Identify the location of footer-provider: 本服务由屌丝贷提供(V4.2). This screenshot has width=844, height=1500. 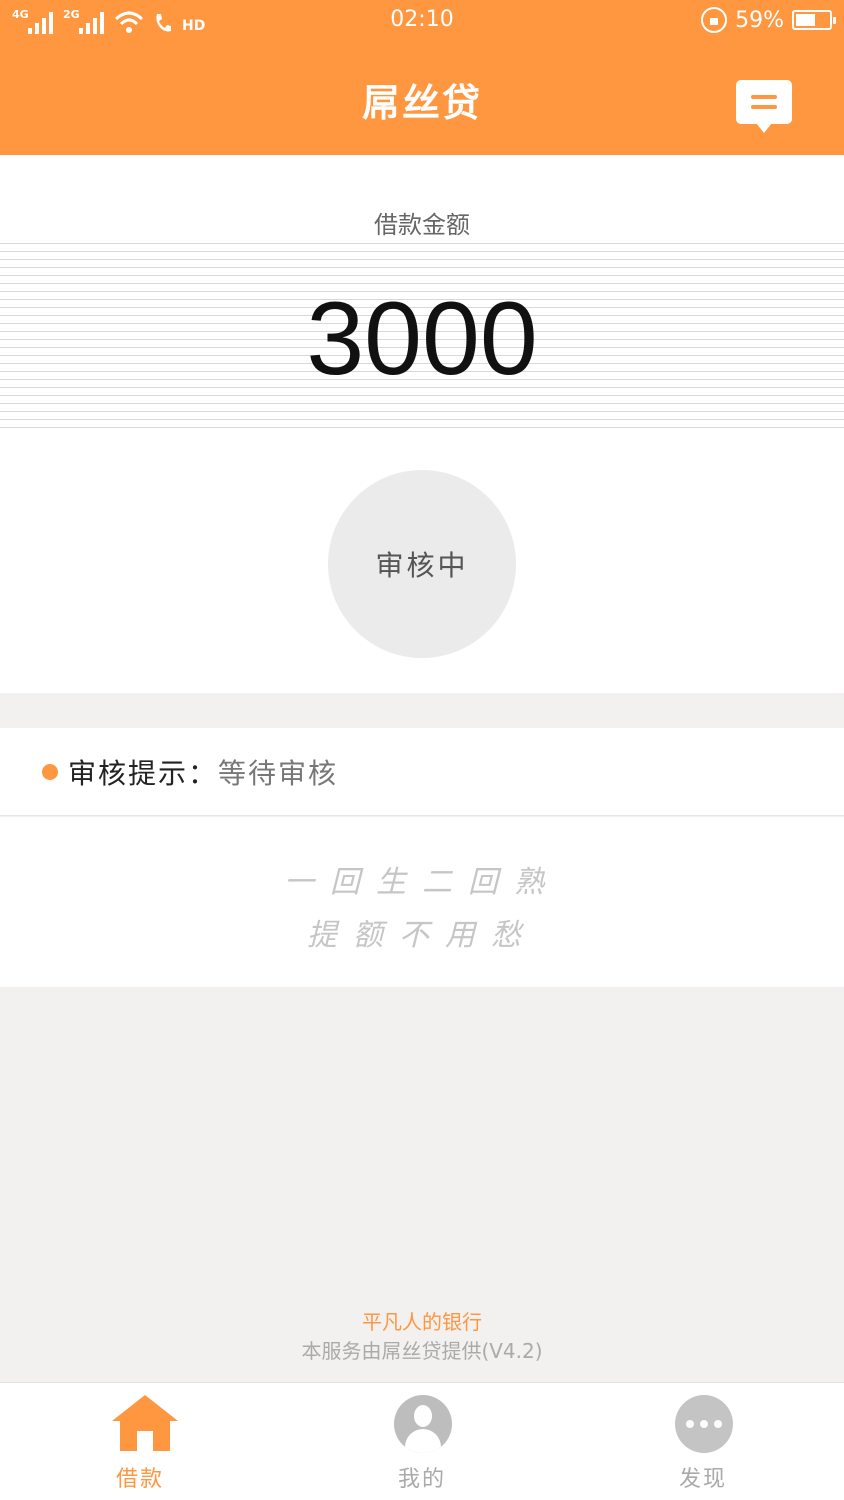
(422, 1351).